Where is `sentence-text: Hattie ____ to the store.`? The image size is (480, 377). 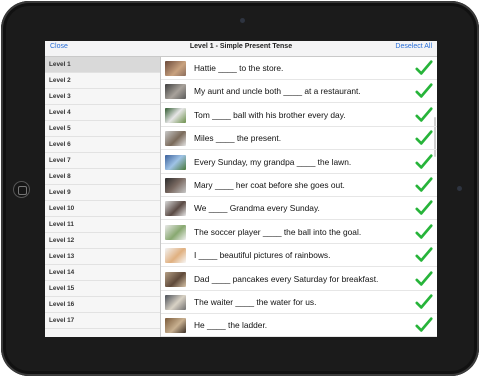 sentence-text: Hattie ____ to the store. is located at coordinates (239, 68).